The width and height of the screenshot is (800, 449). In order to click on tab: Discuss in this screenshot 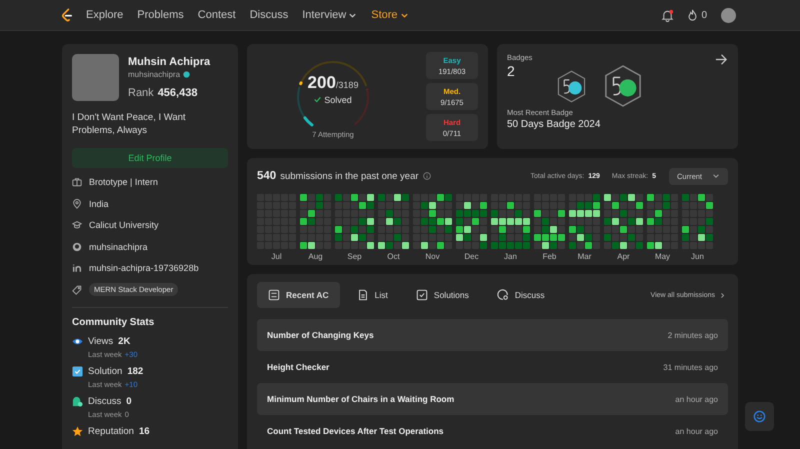, I will do `click(521, 295)`.